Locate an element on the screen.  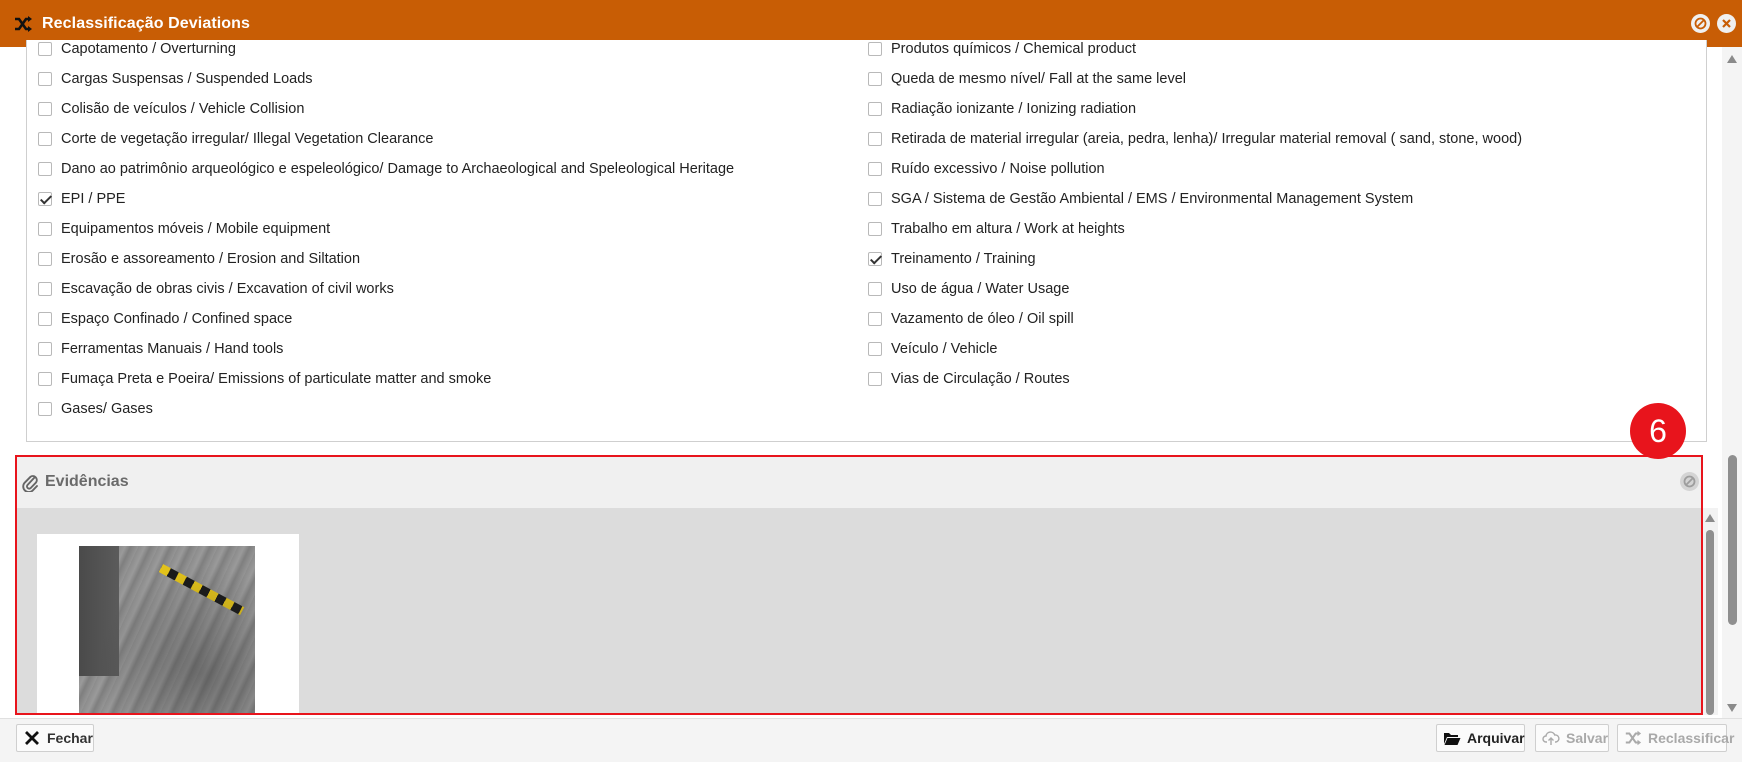
checklist-item: Produtos químicos / Chemical product is located at coordinates (1002, 49).